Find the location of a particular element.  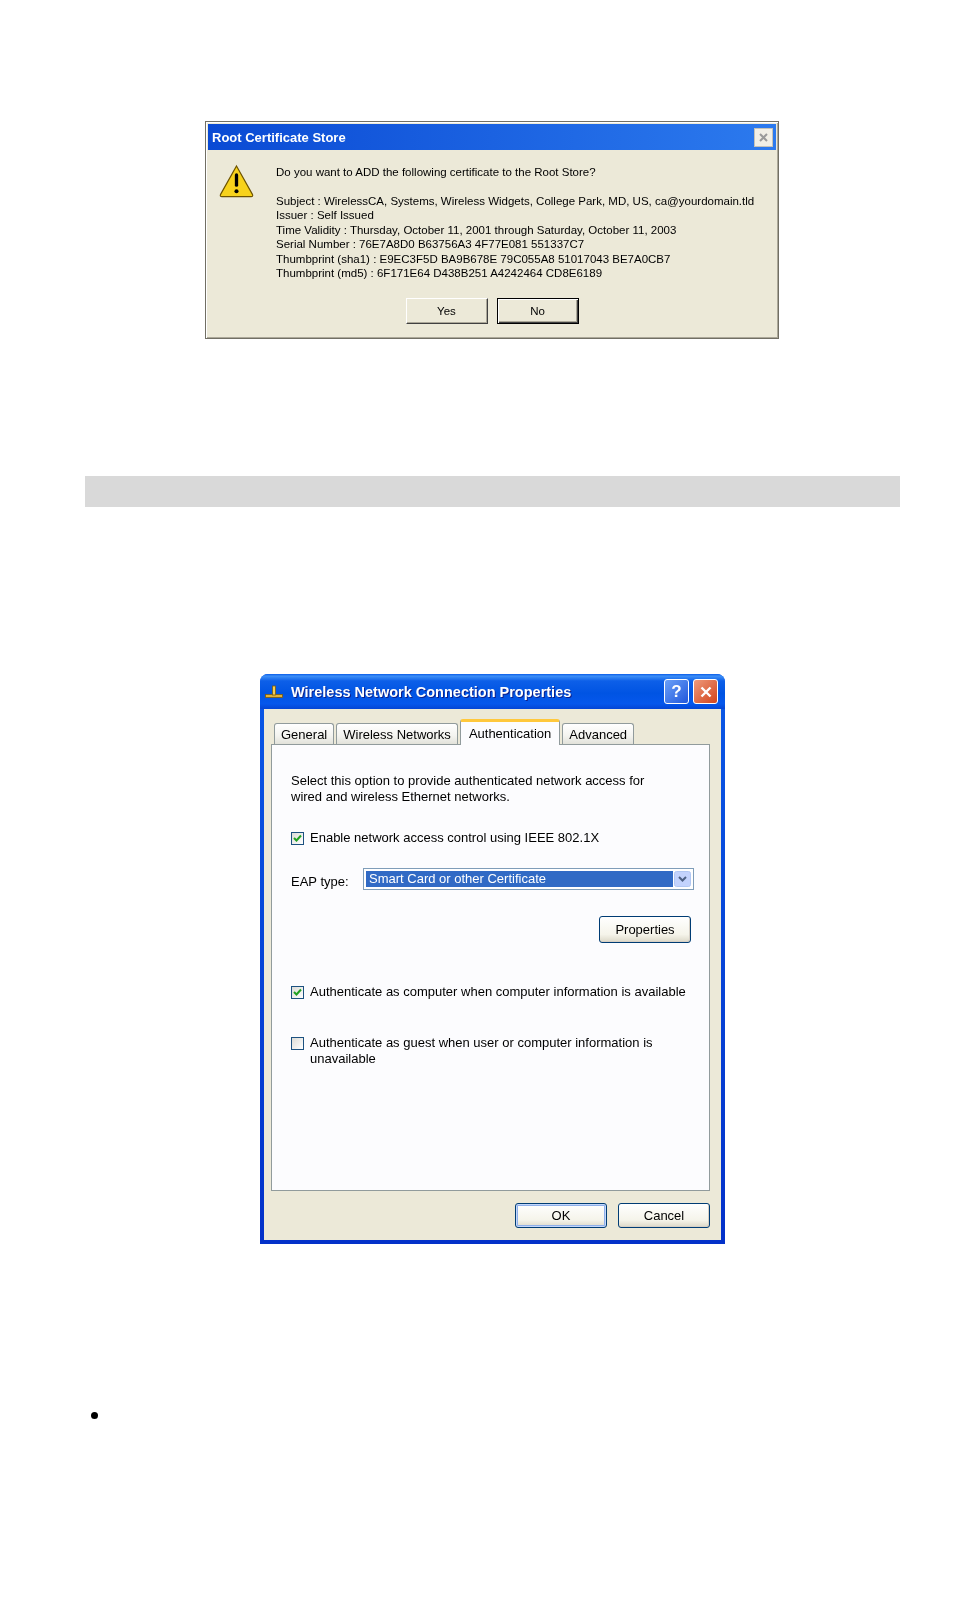

field-label: EAP type: is located at coordinates (320, 882).